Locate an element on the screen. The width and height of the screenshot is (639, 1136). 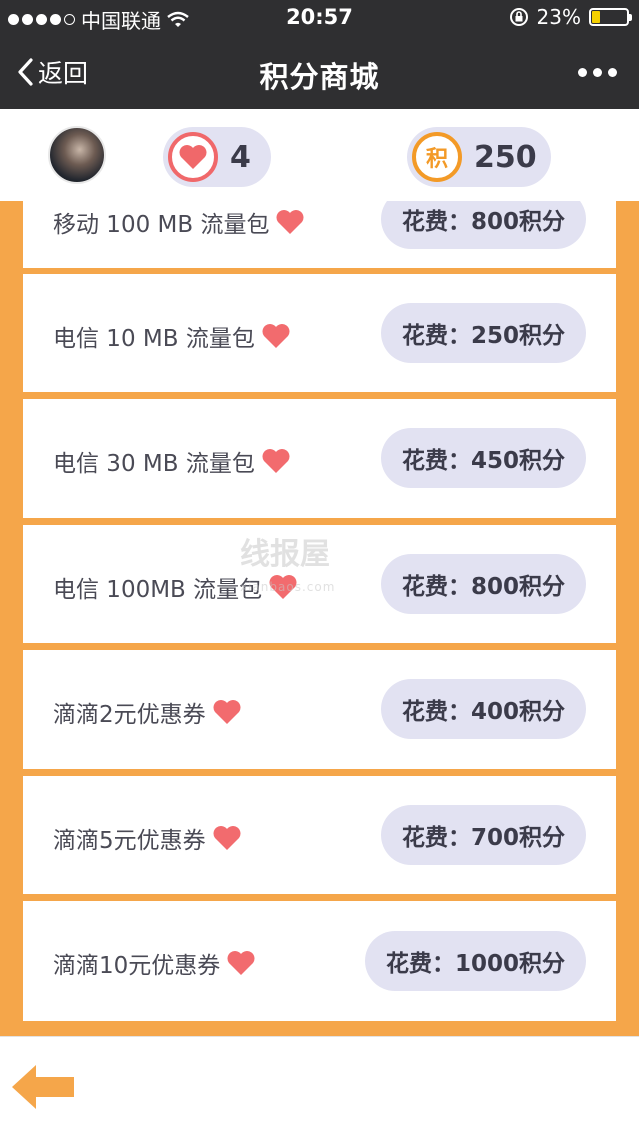
list-item: 电信 30 MB 流量包 花费：450积分 is located at coordinates (319, 458).